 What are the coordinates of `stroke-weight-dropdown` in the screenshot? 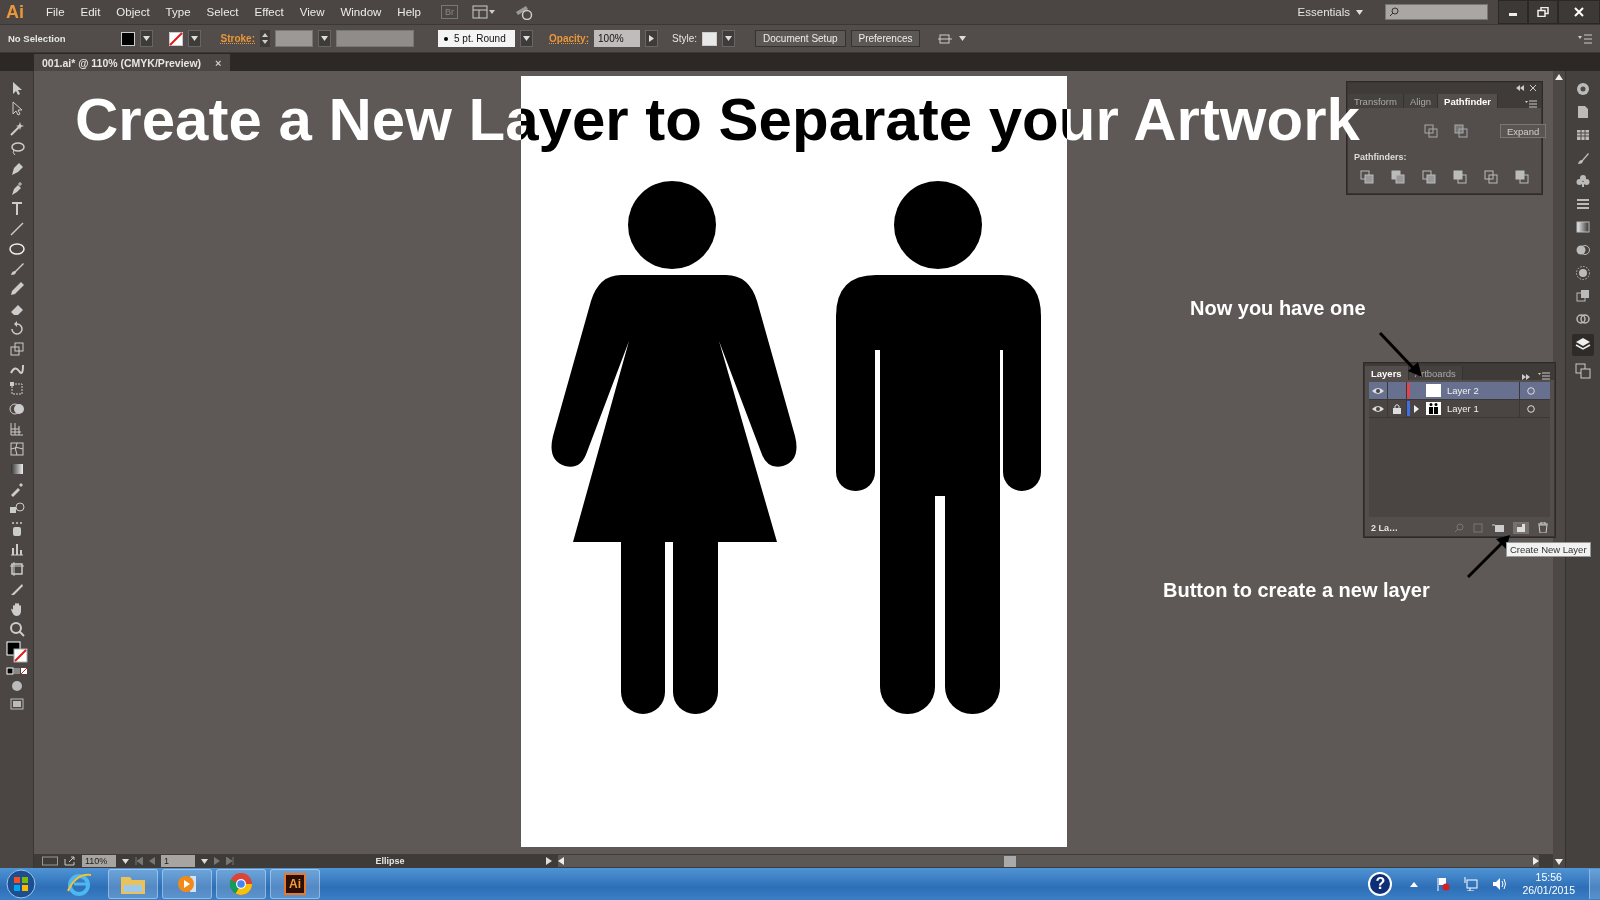 It's located at (324, 38).